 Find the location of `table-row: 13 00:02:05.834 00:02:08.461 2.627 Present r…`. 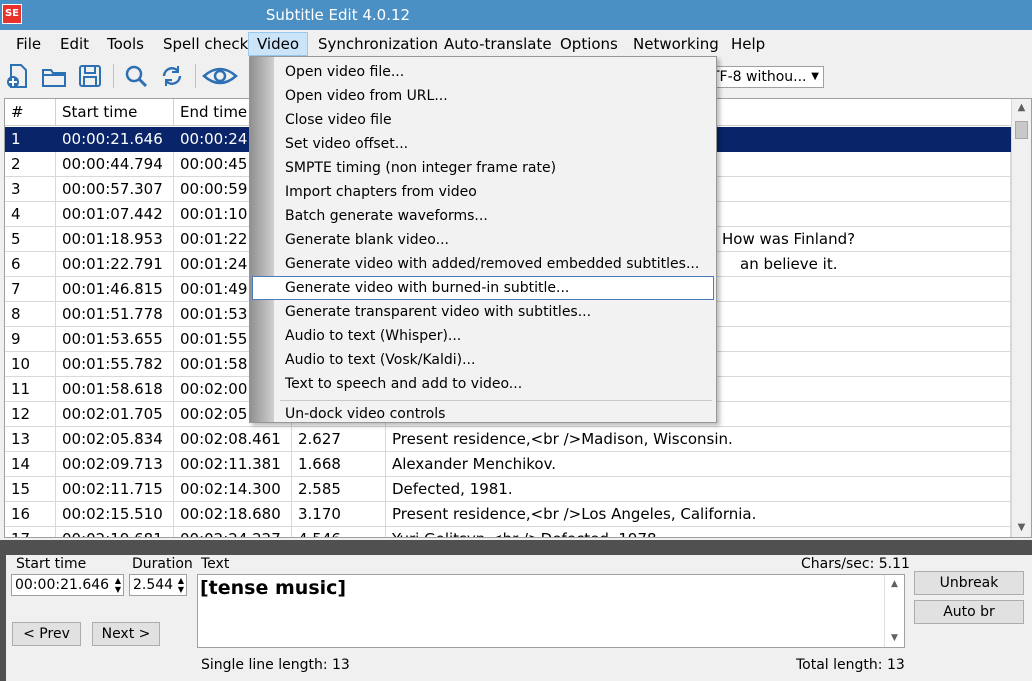

table-row: 13 00:02:05.834 00:02:08.461 2.627 Present r… is located at coordinates (508, 439).